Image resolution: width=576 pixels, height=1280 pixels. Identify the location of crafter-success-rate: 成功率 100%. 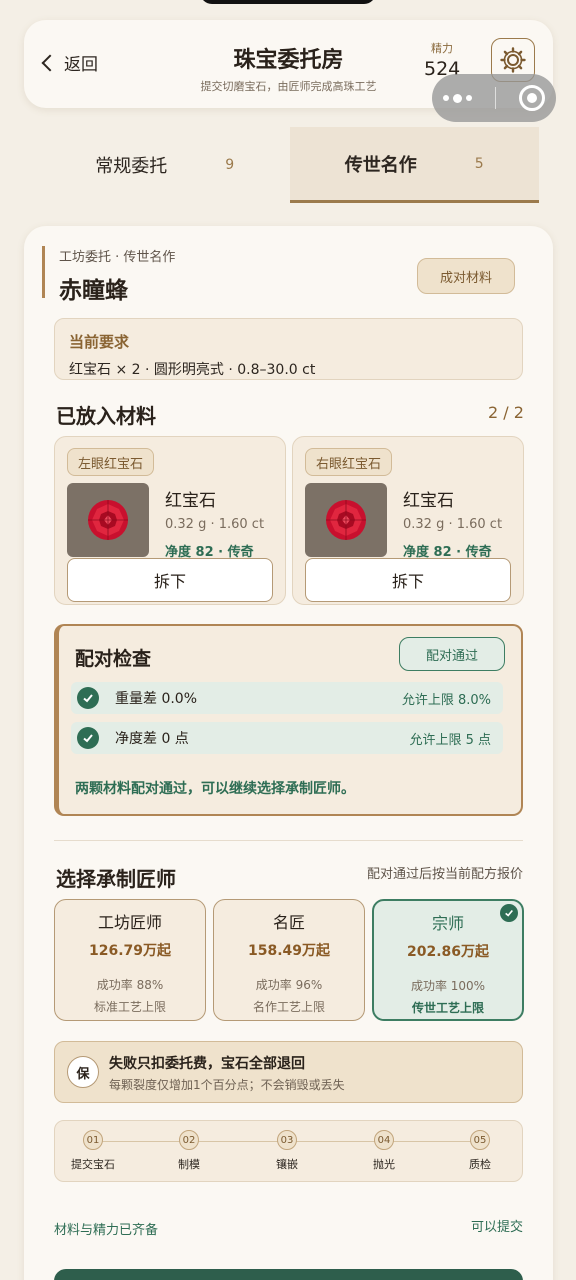
(448, 986).